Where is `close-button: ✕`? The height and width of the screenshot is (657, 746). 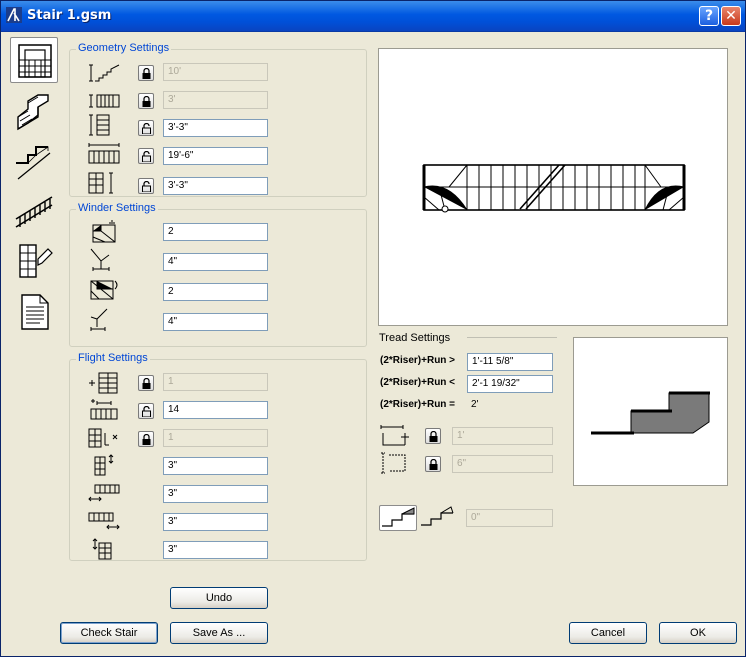 close-button: ✕ is located at coordinates (731, 16).